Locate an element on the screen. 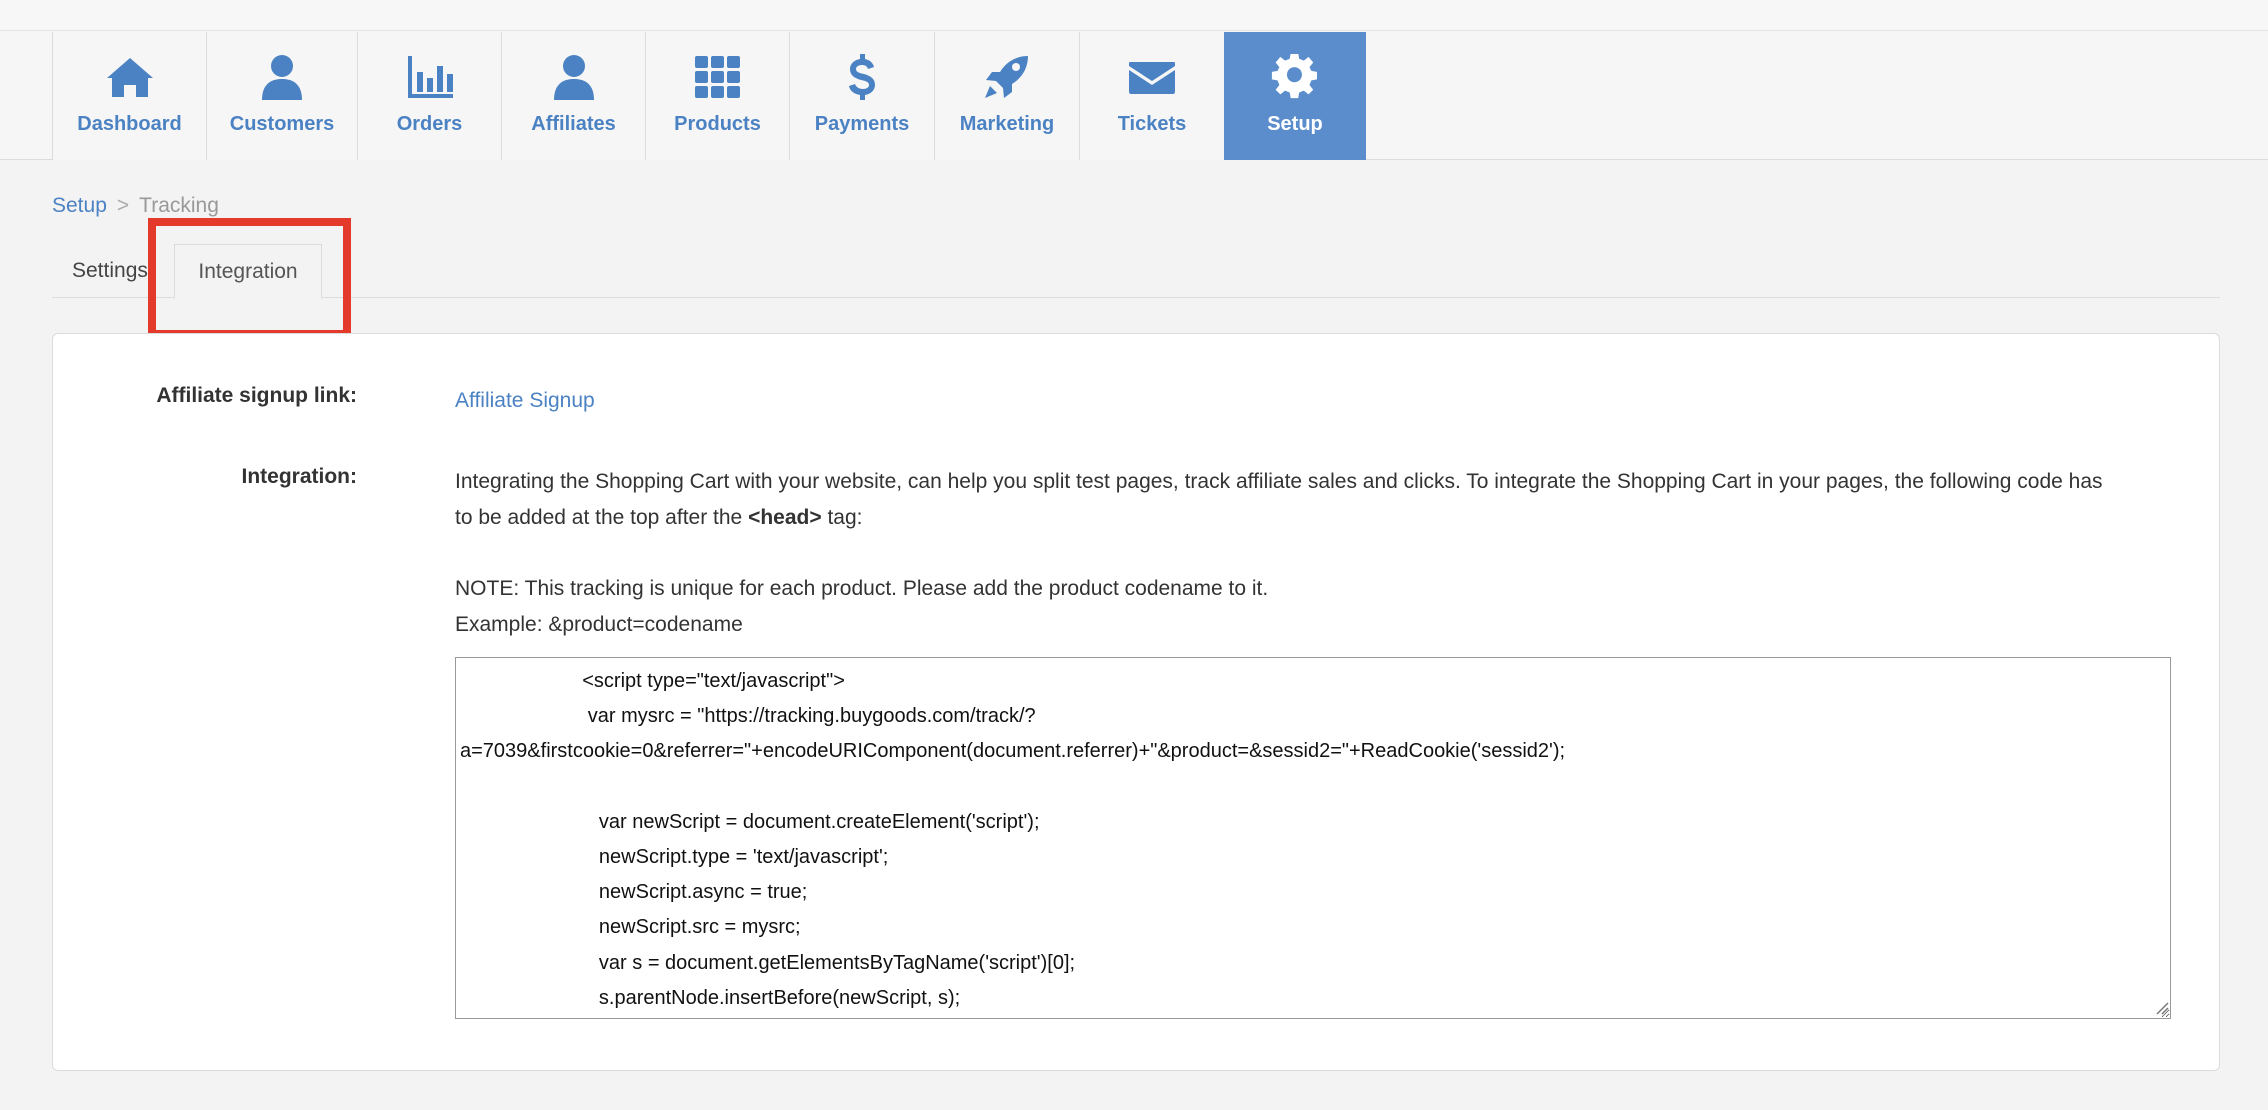 Image resolution: width=2268 pixels, height=1110 pixels. home-icon is located at coordinates (130, 77).